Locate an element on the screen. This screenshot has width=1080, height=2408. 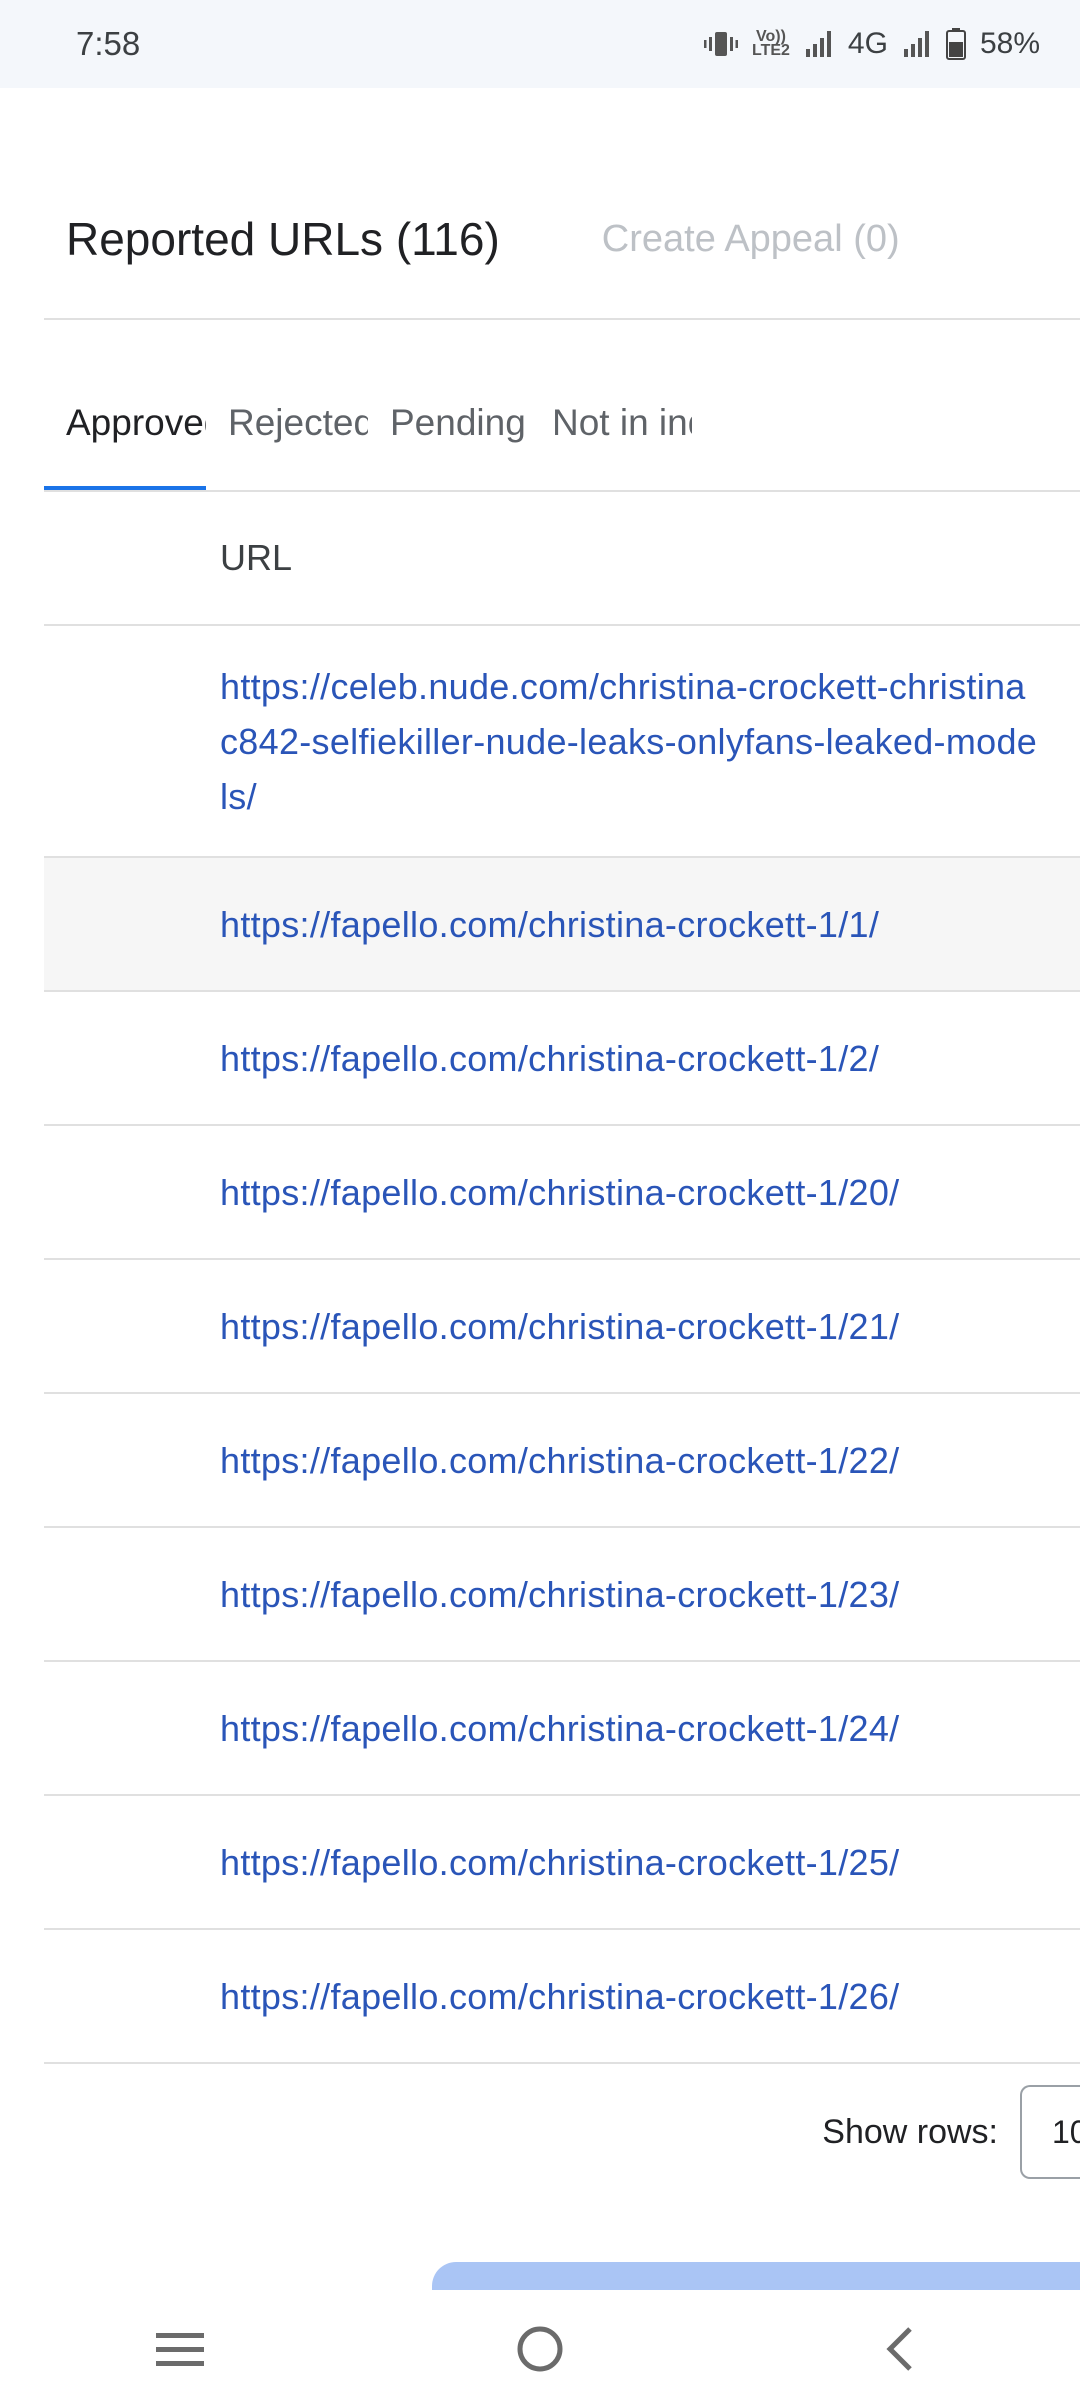
recent-apps-button is located at coordinates (180, 2349).